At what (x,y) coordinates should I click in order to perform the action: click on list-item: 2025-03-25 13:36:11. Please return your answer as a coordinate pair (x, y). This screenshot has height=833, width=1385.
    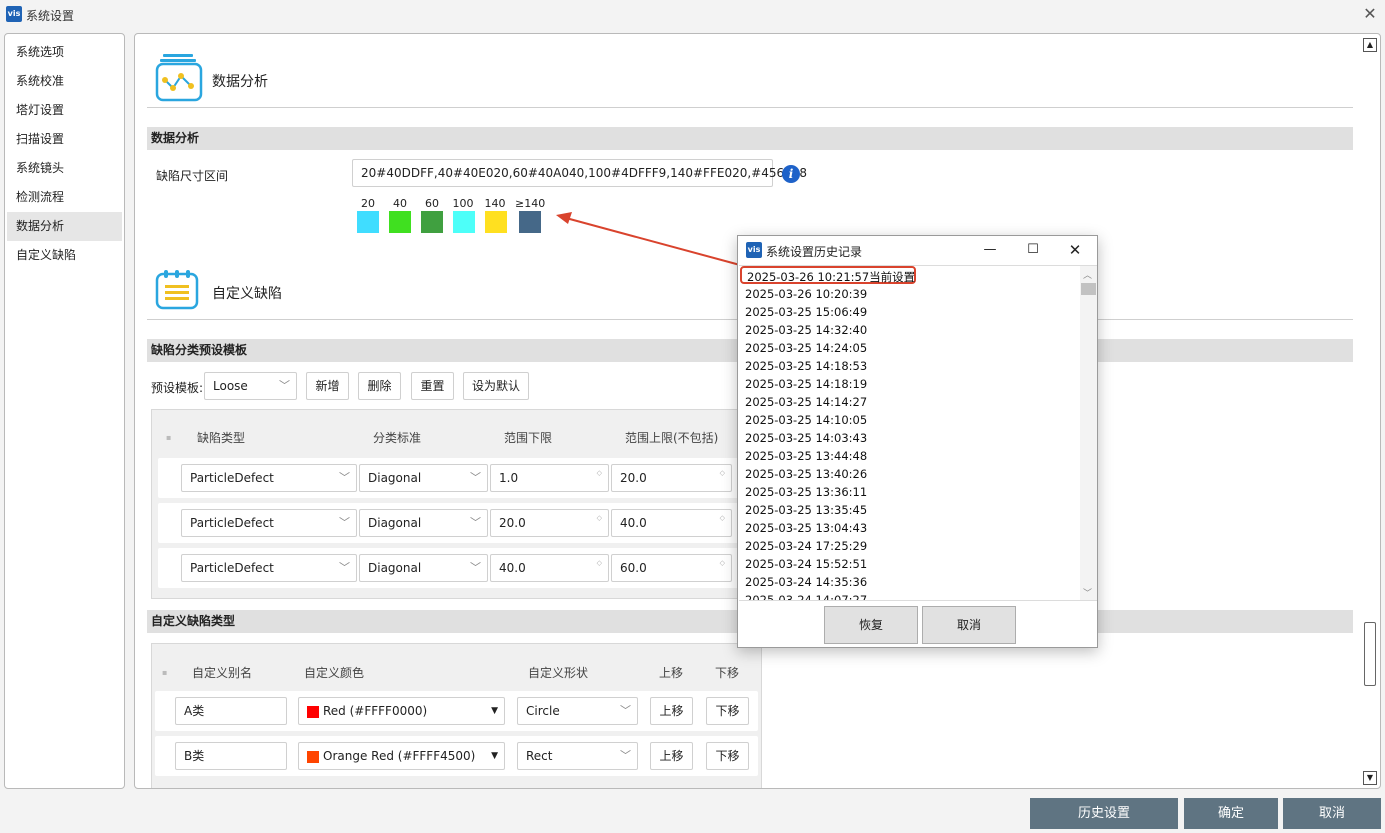
    Looking at the image, I should click on (806, 492).